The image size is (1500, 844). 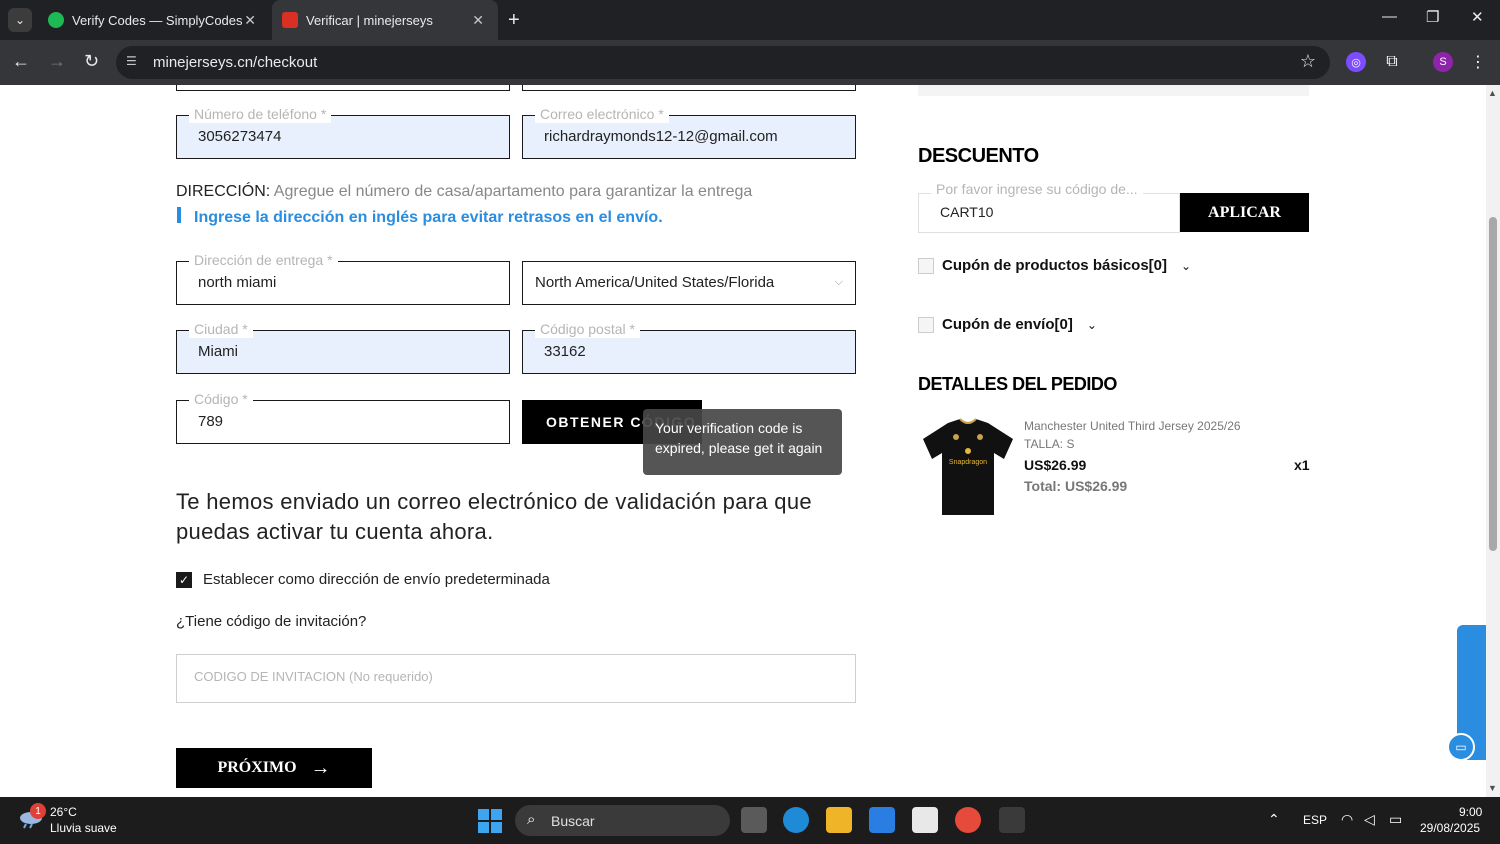 What do you see at coordinates (179, 215) in the screenshot?
I see `info-icon` at bounding box center [179, 215].